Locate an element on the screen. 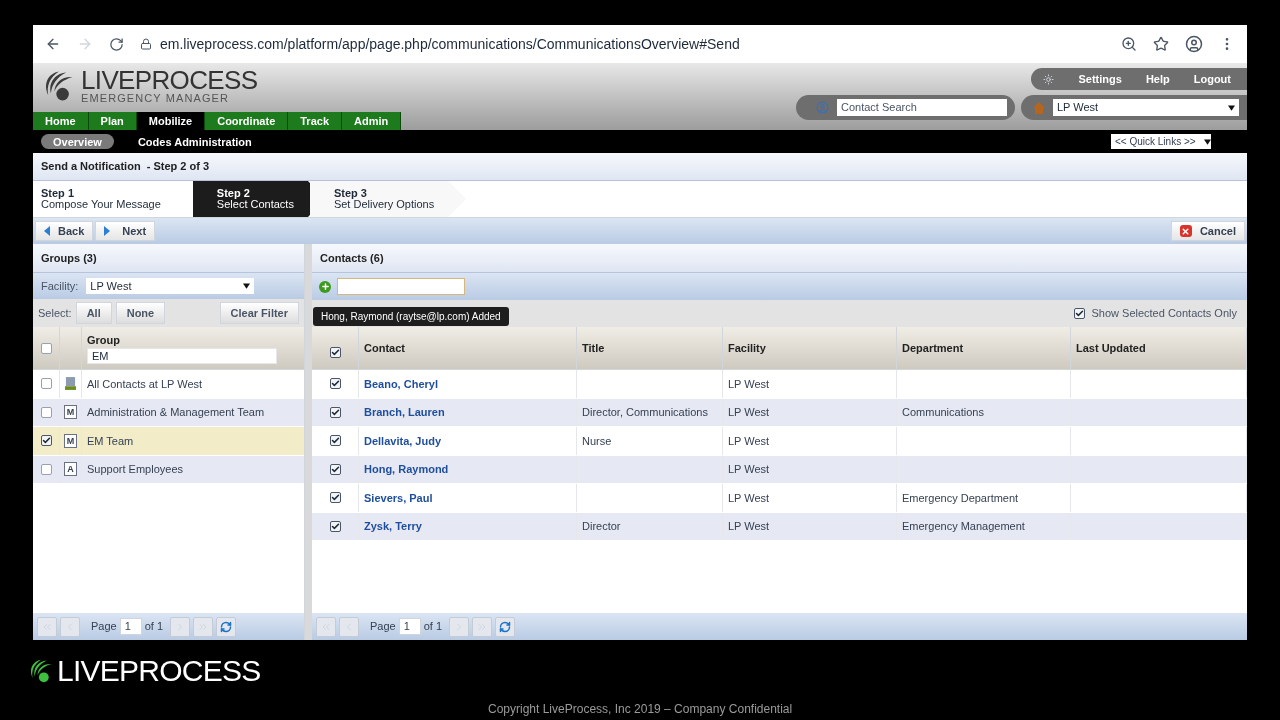 The width and height of the screenshot is (1280, 720). lock-icon is located at coordinates (146, 44).